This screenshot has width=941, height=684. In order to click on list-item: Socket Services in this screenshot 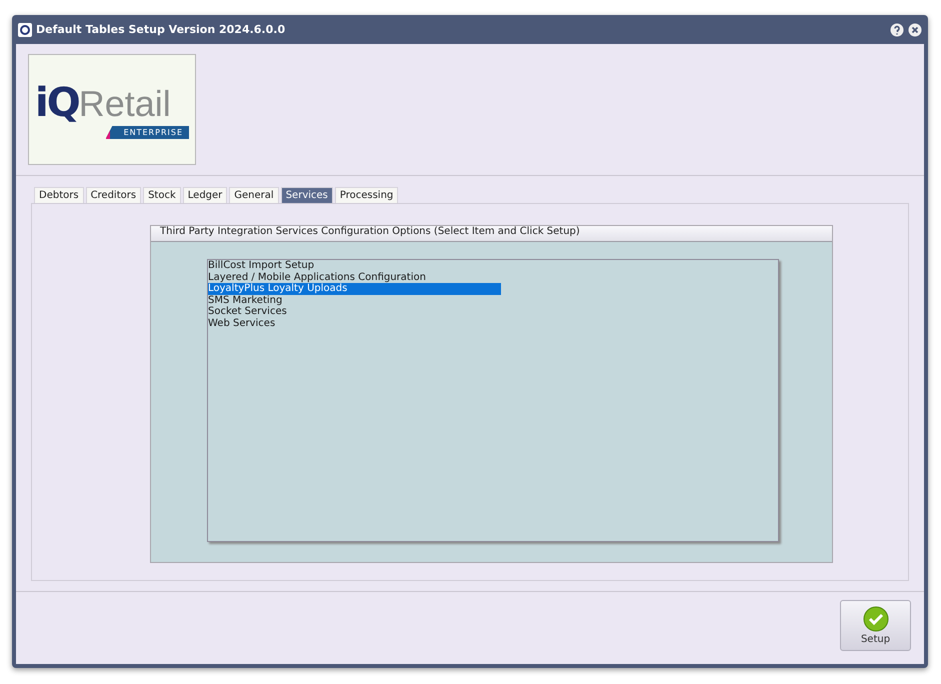, I will do `click(354, 312)`.